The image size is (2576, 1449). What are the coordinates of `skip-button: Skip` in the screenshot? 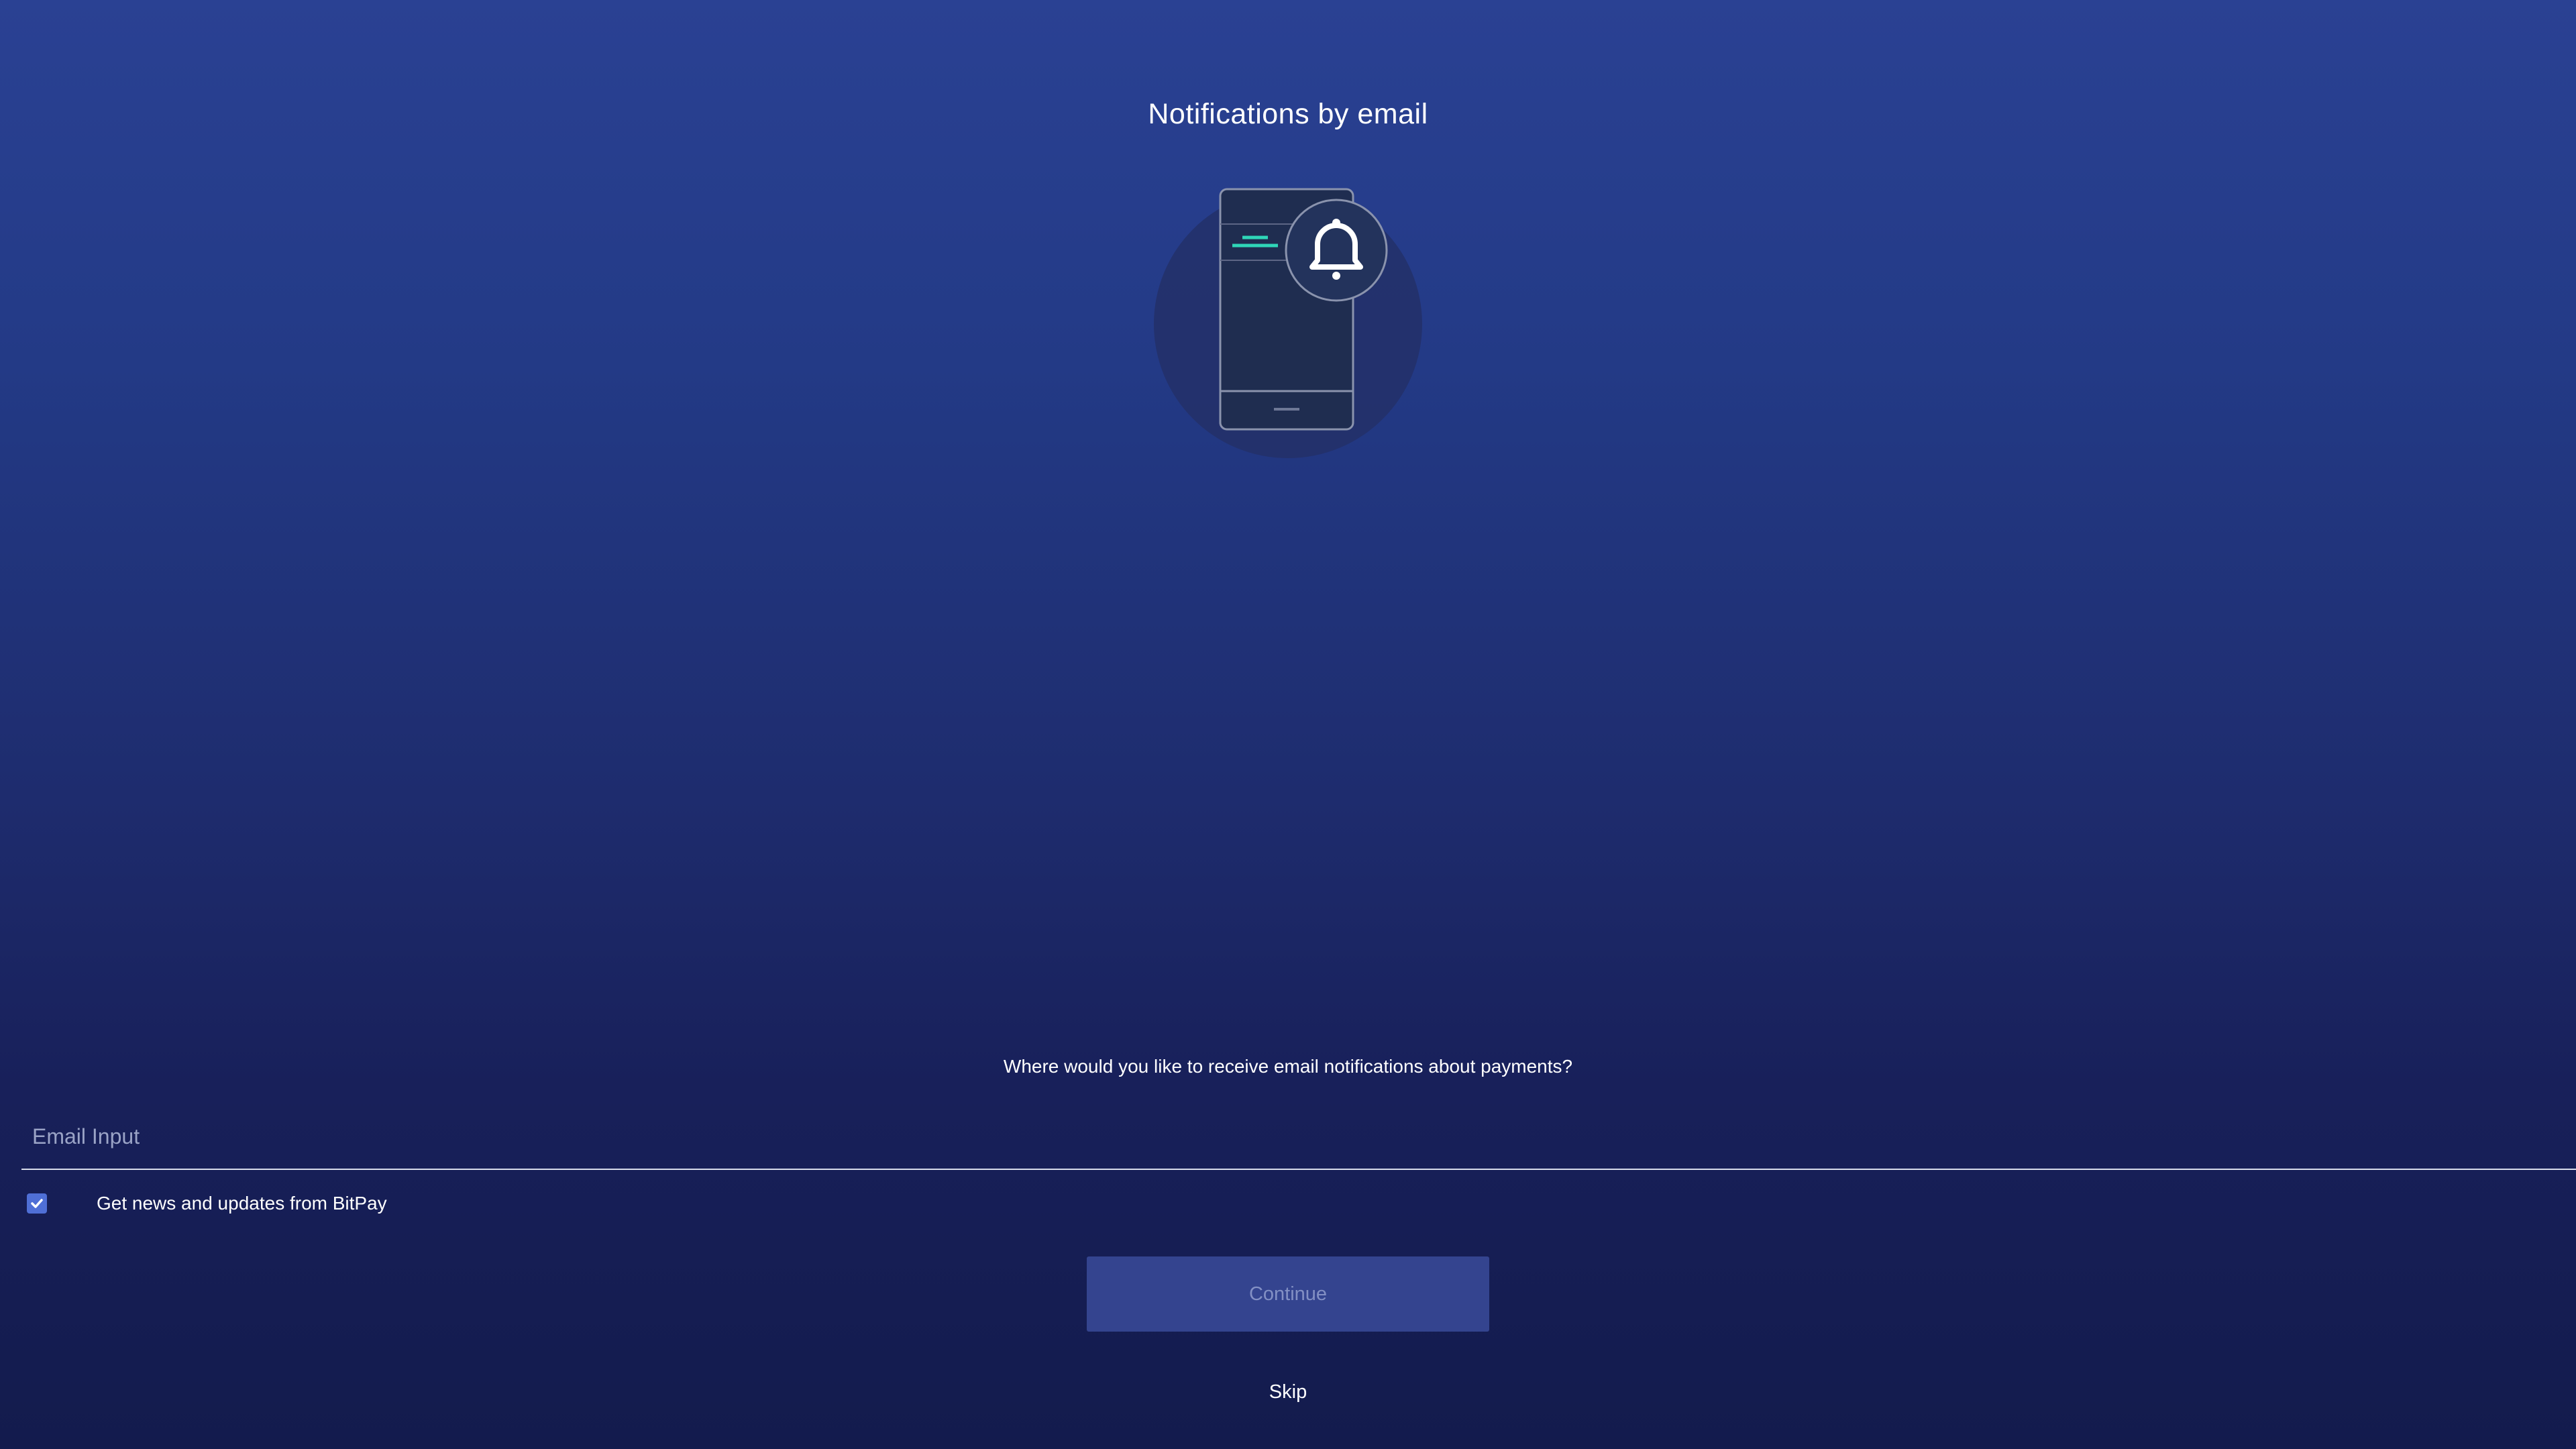 It's located at (1288, 1392).